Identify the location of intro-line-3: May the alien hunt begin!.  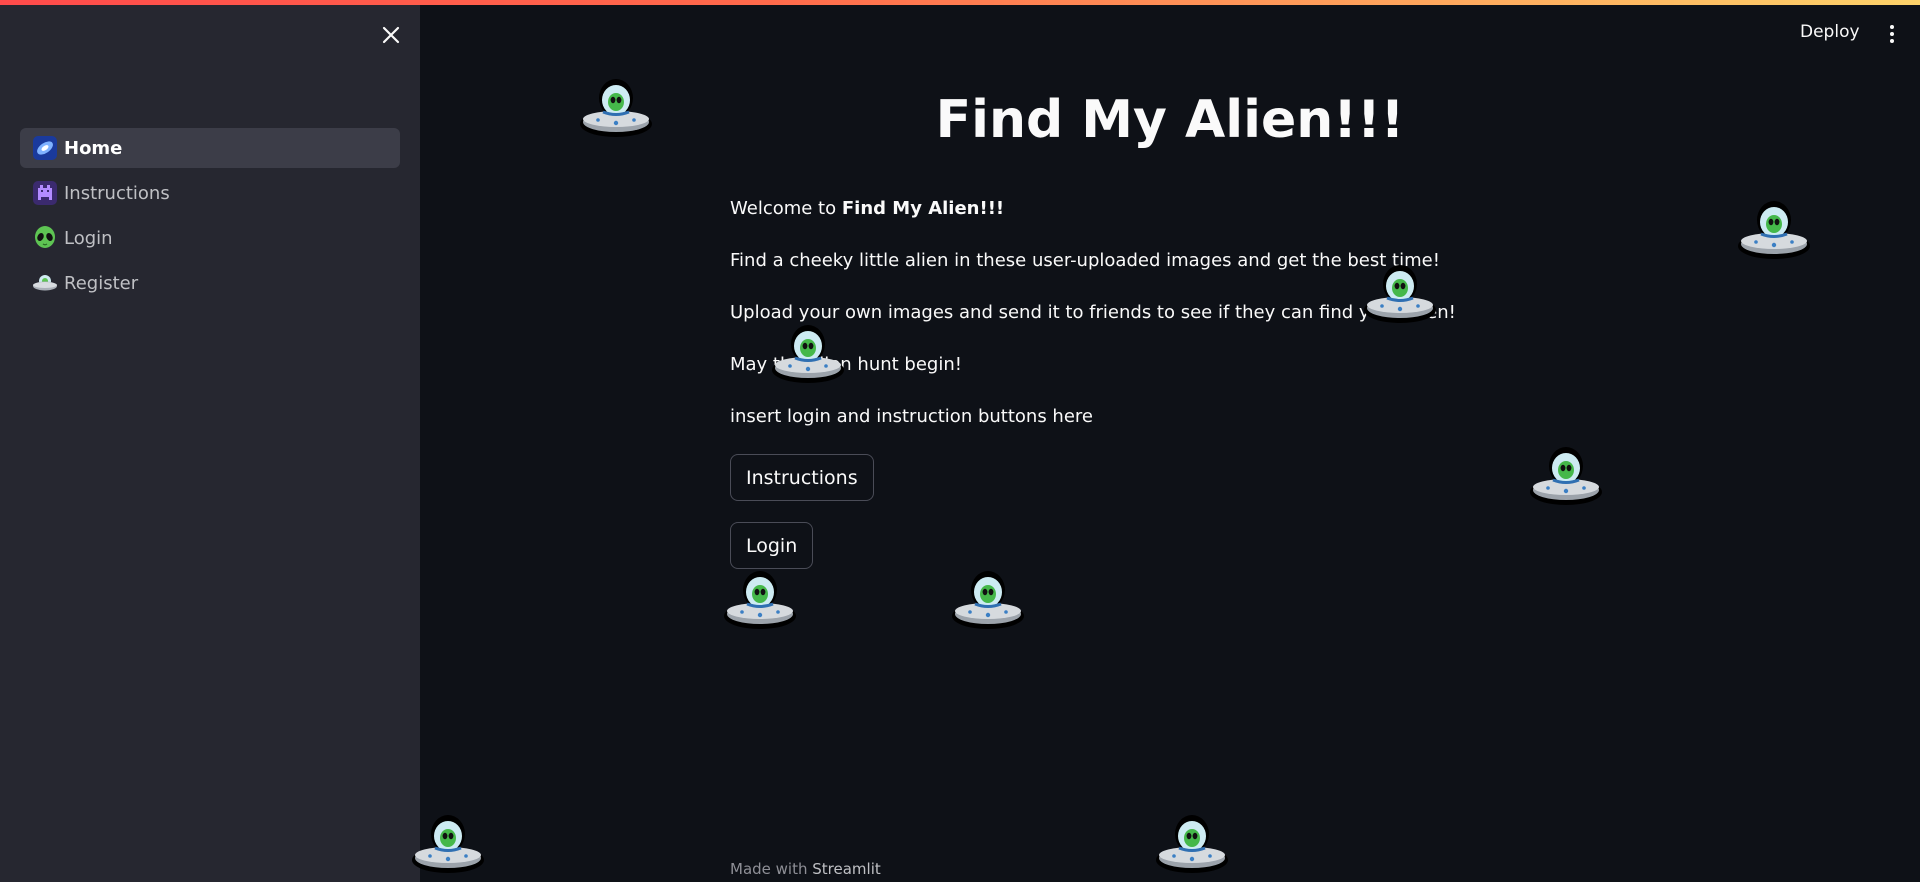
(846, 364).